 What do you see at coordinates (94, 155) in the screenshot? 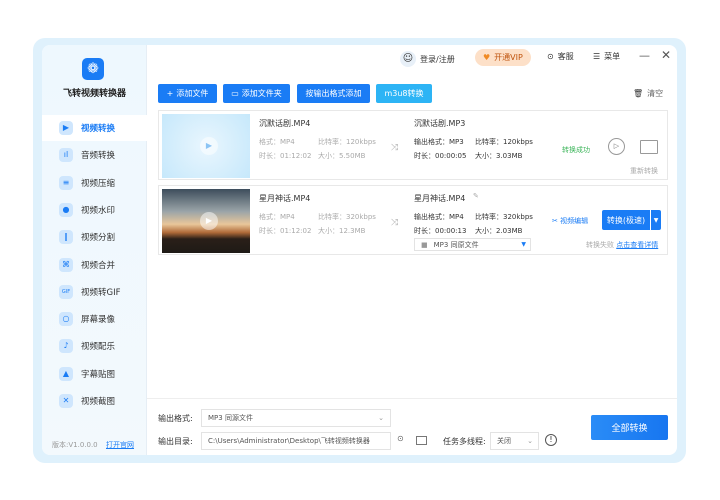
I see `sidebar-item: ıl 音频转换` at bounding box center [94, 155].